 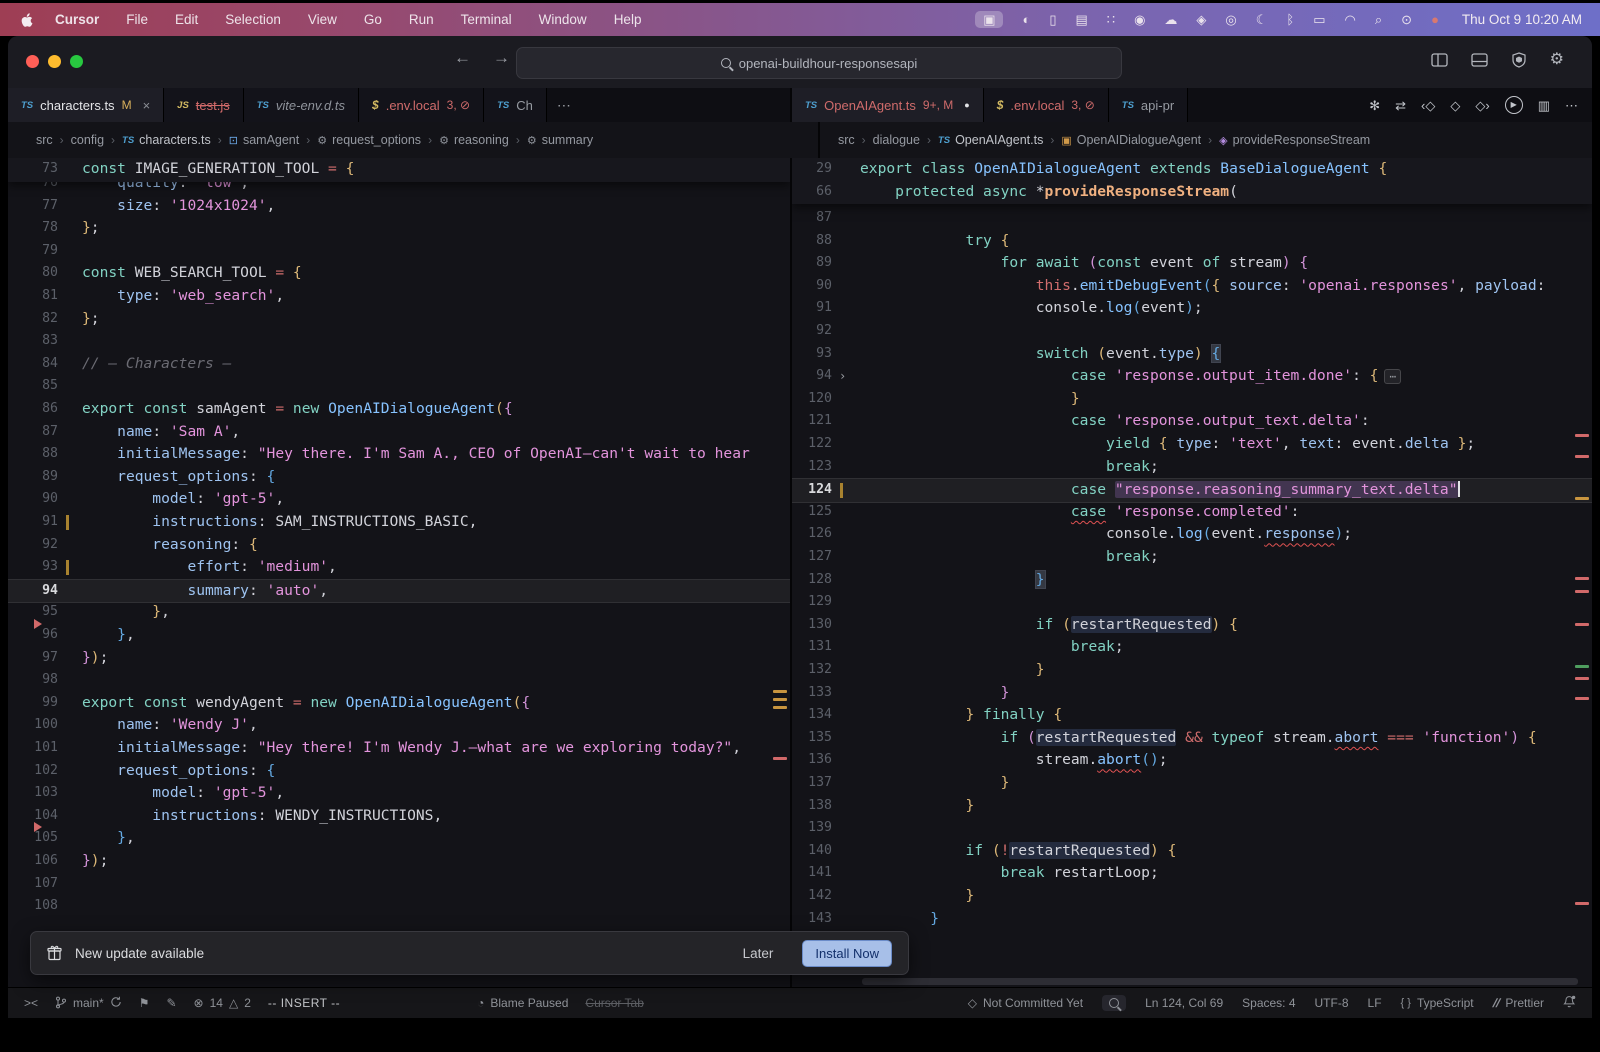 What do you see at coordinates (33, 341) in the screenshot?
I see `line-number: 83` at bounding box center [33, 341].